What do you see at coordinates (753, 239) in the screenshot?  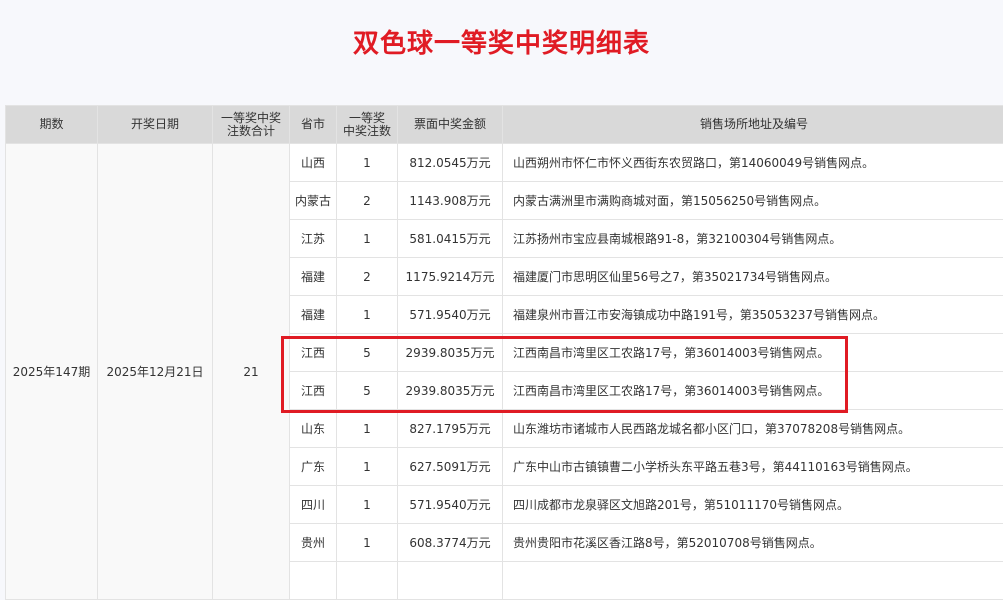 I see `address-cell: 江苏扬州市宝应县南城根路91-8，第32100304号销售网点。` at bounding box center [753, 239].